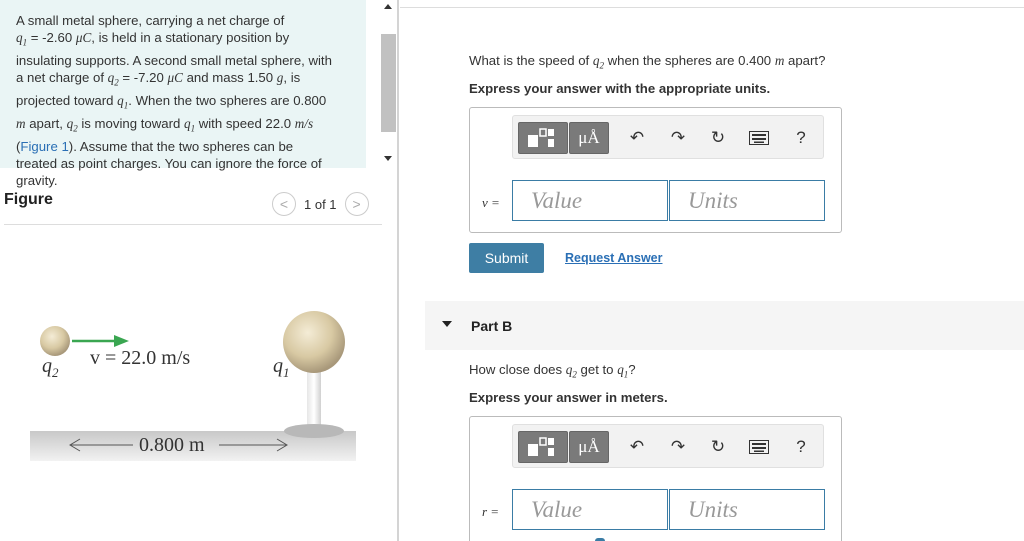  I want to click on figure-velocity-label: v = 22.0 m/s, so click(140, 358).